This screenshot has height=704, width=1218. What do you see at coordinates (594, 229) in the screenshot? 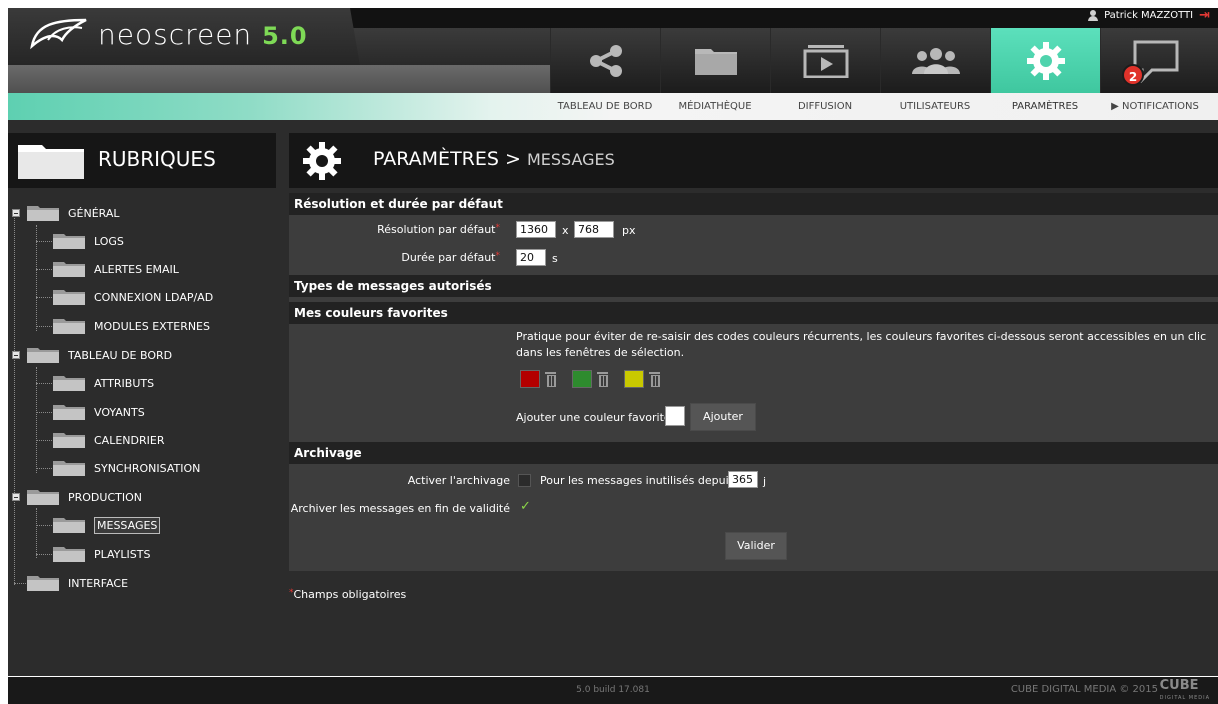
I see `resolution-height-input: 768` at bounding box center [594, 229].